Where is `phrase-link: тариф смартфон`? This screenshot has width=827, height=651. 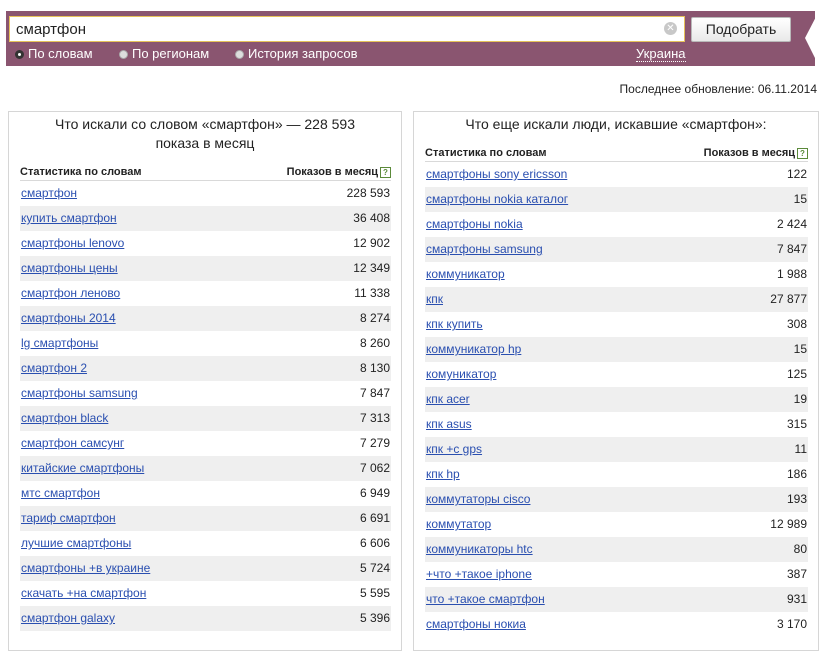
phrase-link: тариф смартфон is located at coordinates (68, 518).